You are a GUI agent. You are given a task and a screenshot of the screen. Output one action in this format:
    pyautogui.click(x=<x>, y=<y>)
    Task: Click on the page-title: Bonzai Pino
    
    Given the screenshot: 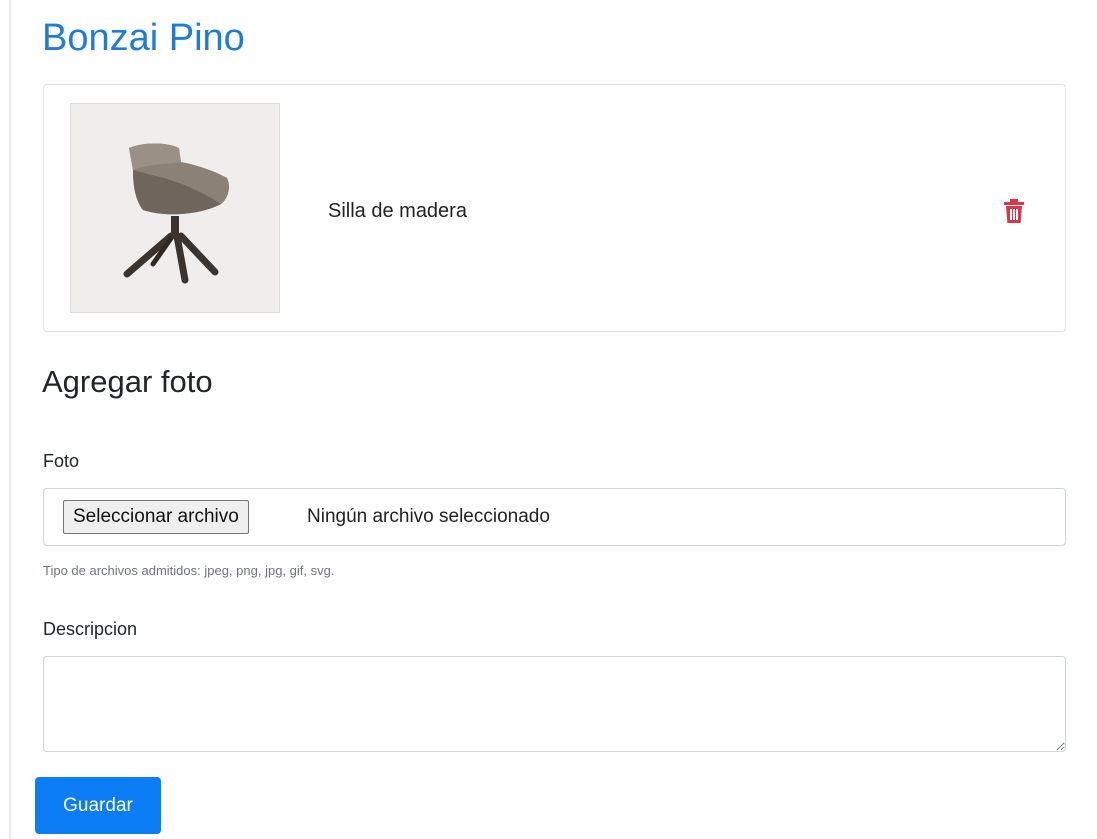 What is the action you would take?
    pyautogui.click(x=143, y=38)
    